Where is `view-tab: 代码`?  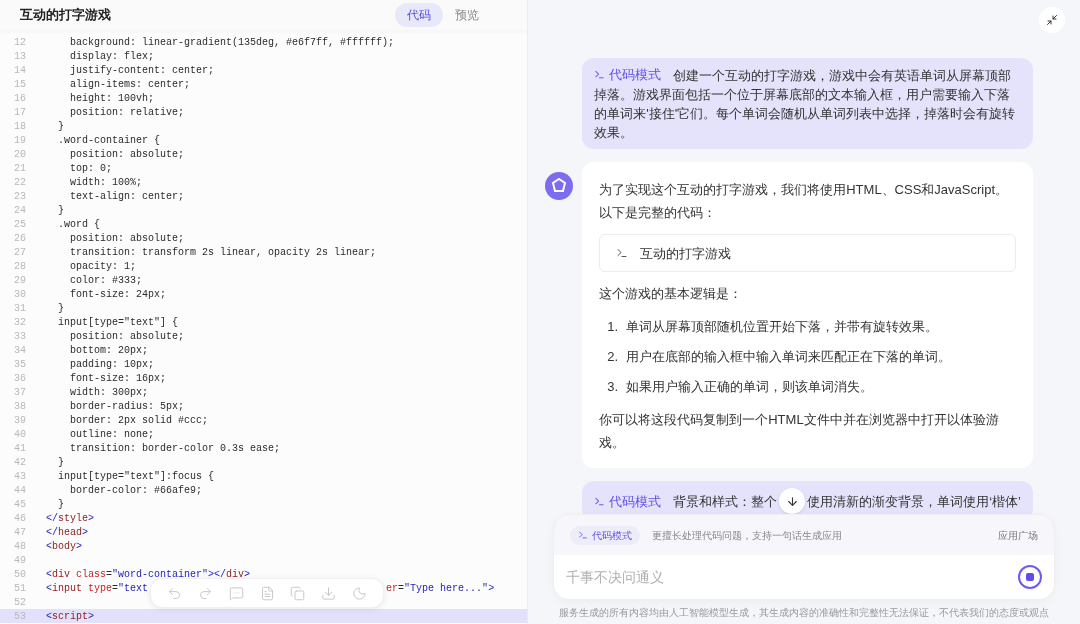
view-tab: 代码 is located at coordinates (419, 15).